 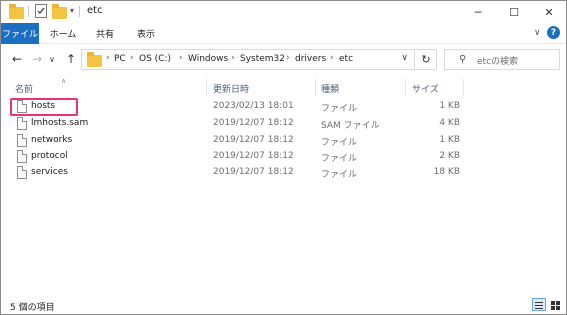 I want to click on properties-icon, so click(x=41, y=11).